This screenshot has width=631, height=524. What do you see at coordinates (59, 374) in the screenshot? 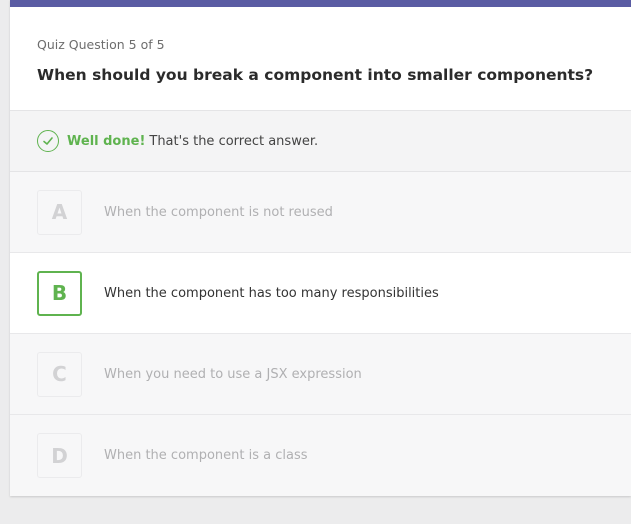
I see `answer-letter-c: C` at bounding box center [59, 374].